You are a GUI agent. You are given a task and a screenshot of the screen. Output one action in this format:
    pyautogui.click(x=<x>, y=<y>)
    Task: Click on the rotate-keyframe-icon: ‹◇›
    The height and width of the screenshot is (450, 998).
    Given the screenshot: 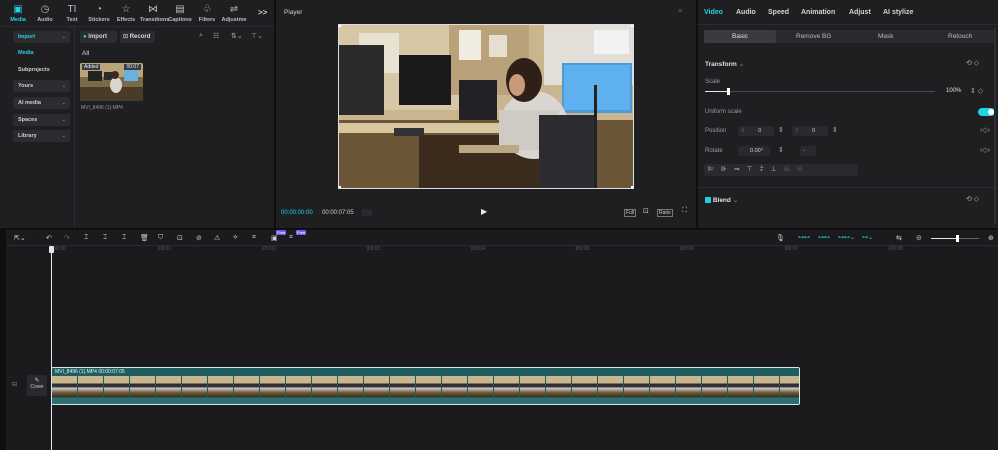 What is the action you would take?
    pyautogui.click(x=985, y=150)
    